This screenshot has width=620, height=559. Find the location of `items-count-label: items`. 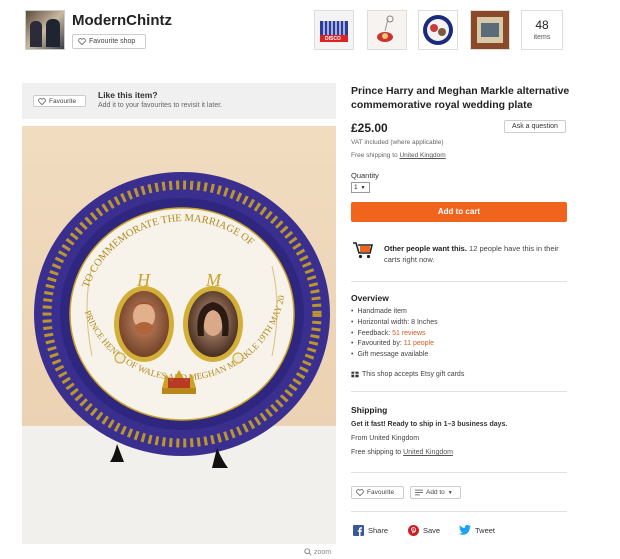

items-count-label: items is located at coordinates (542, 37).